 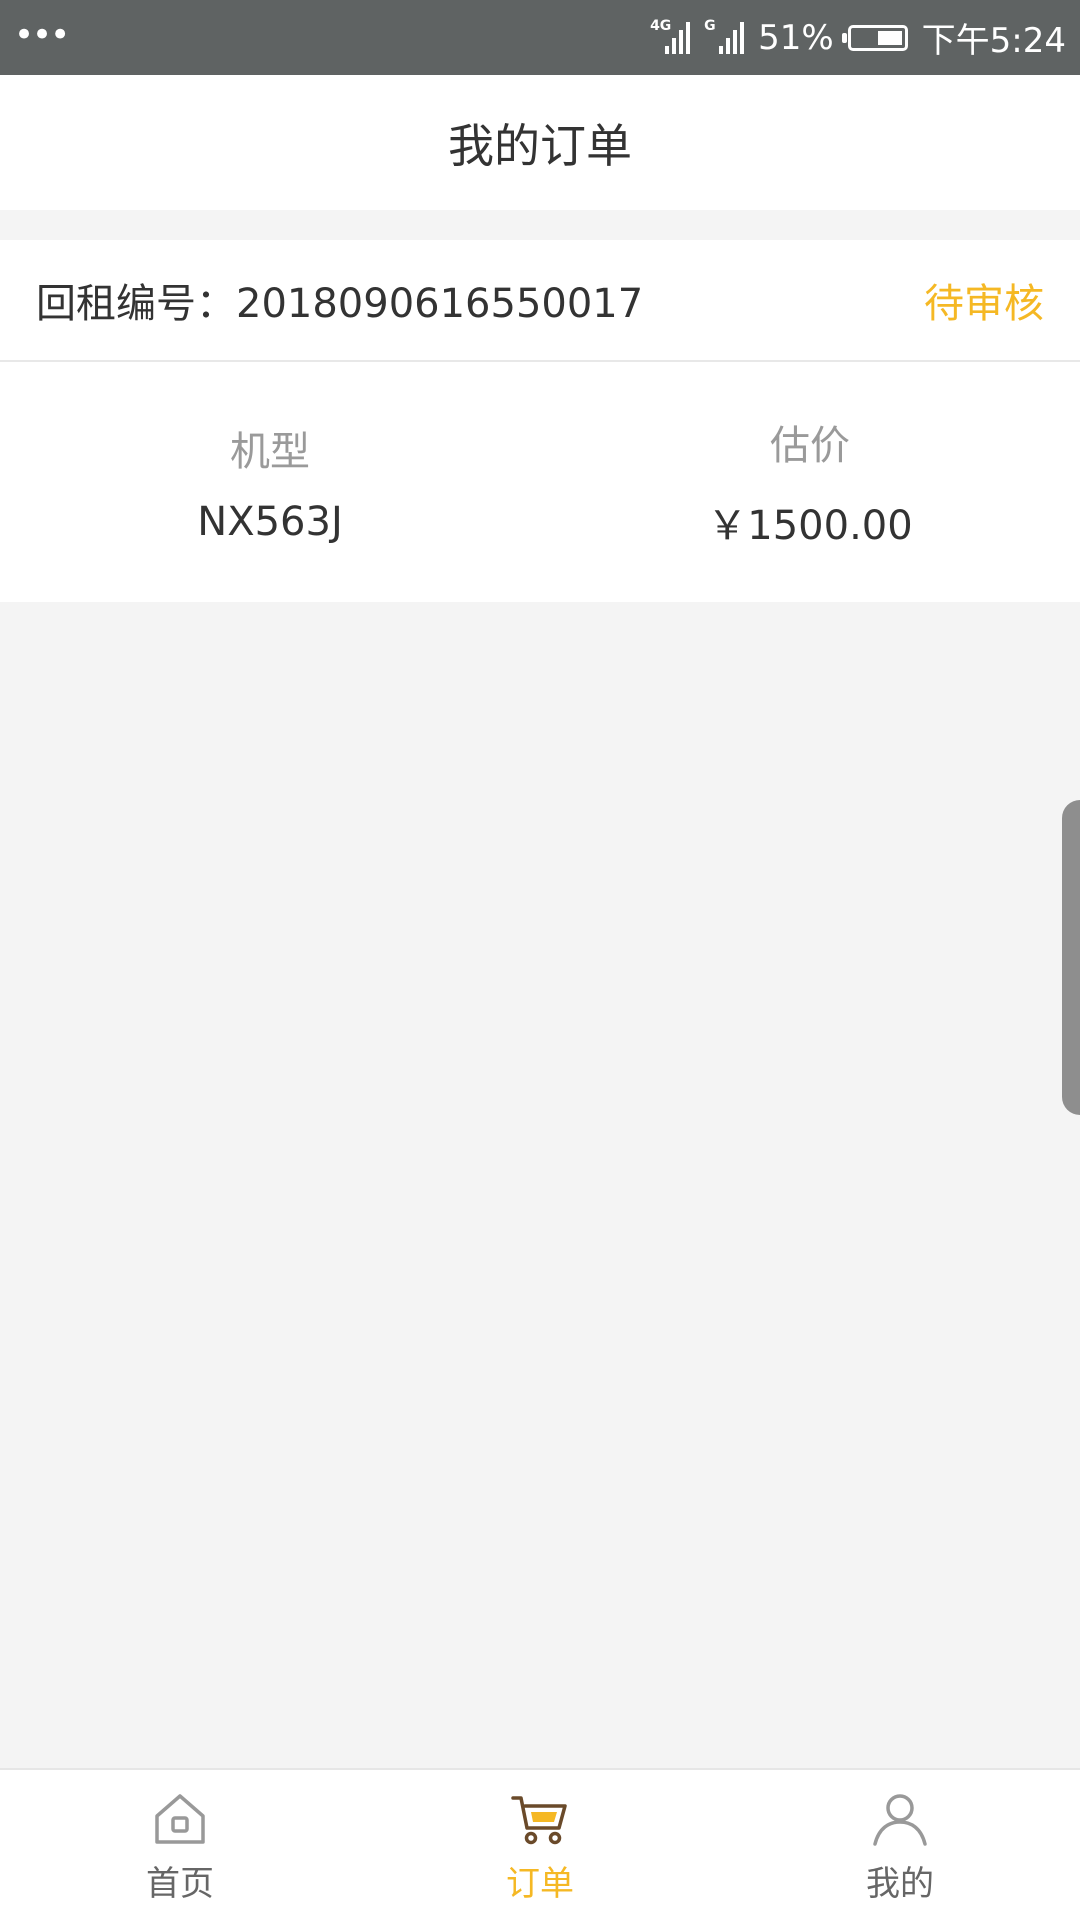 I want to click on status-bar: ••• 4G G 51% 下午5:24, so click(x=540, y=37).